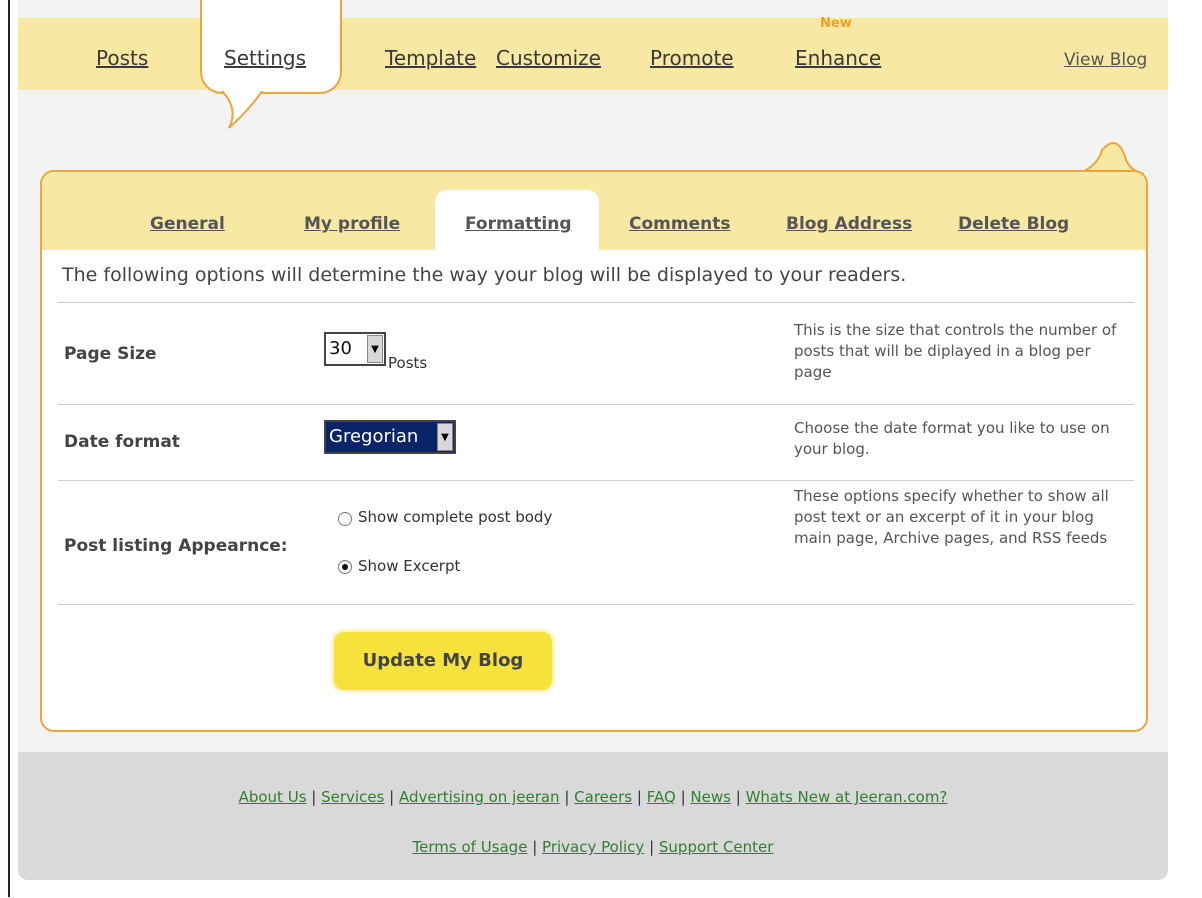  Describe the element at coordinates (518, 224) in the screenshot. I see `tab-formatting: Formatting` at that location.